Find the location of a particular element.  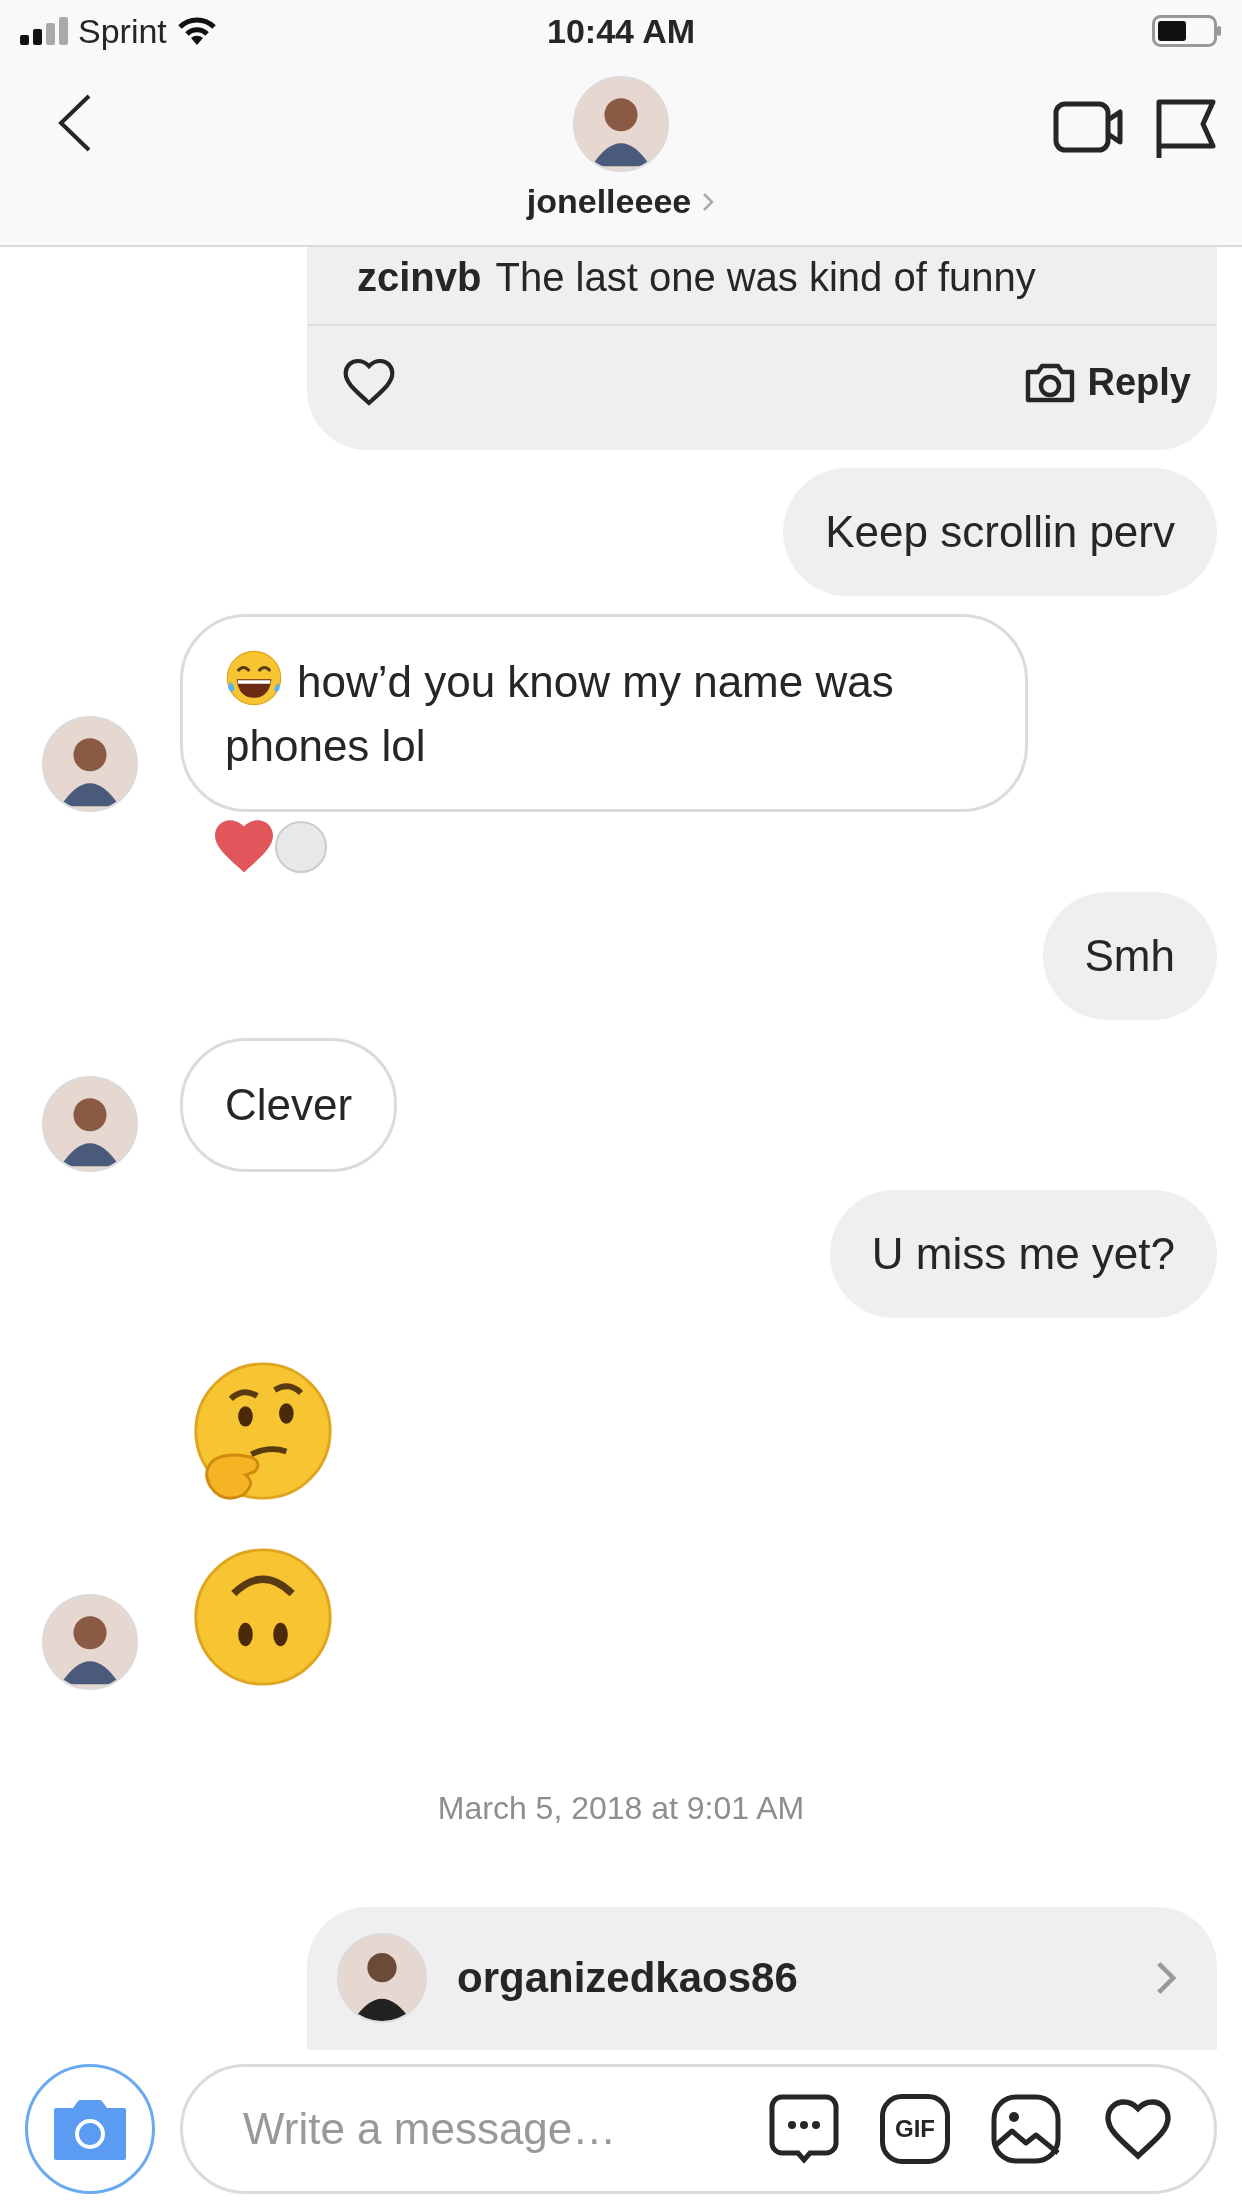

image-icon is located at coordinates (1026, 2129).